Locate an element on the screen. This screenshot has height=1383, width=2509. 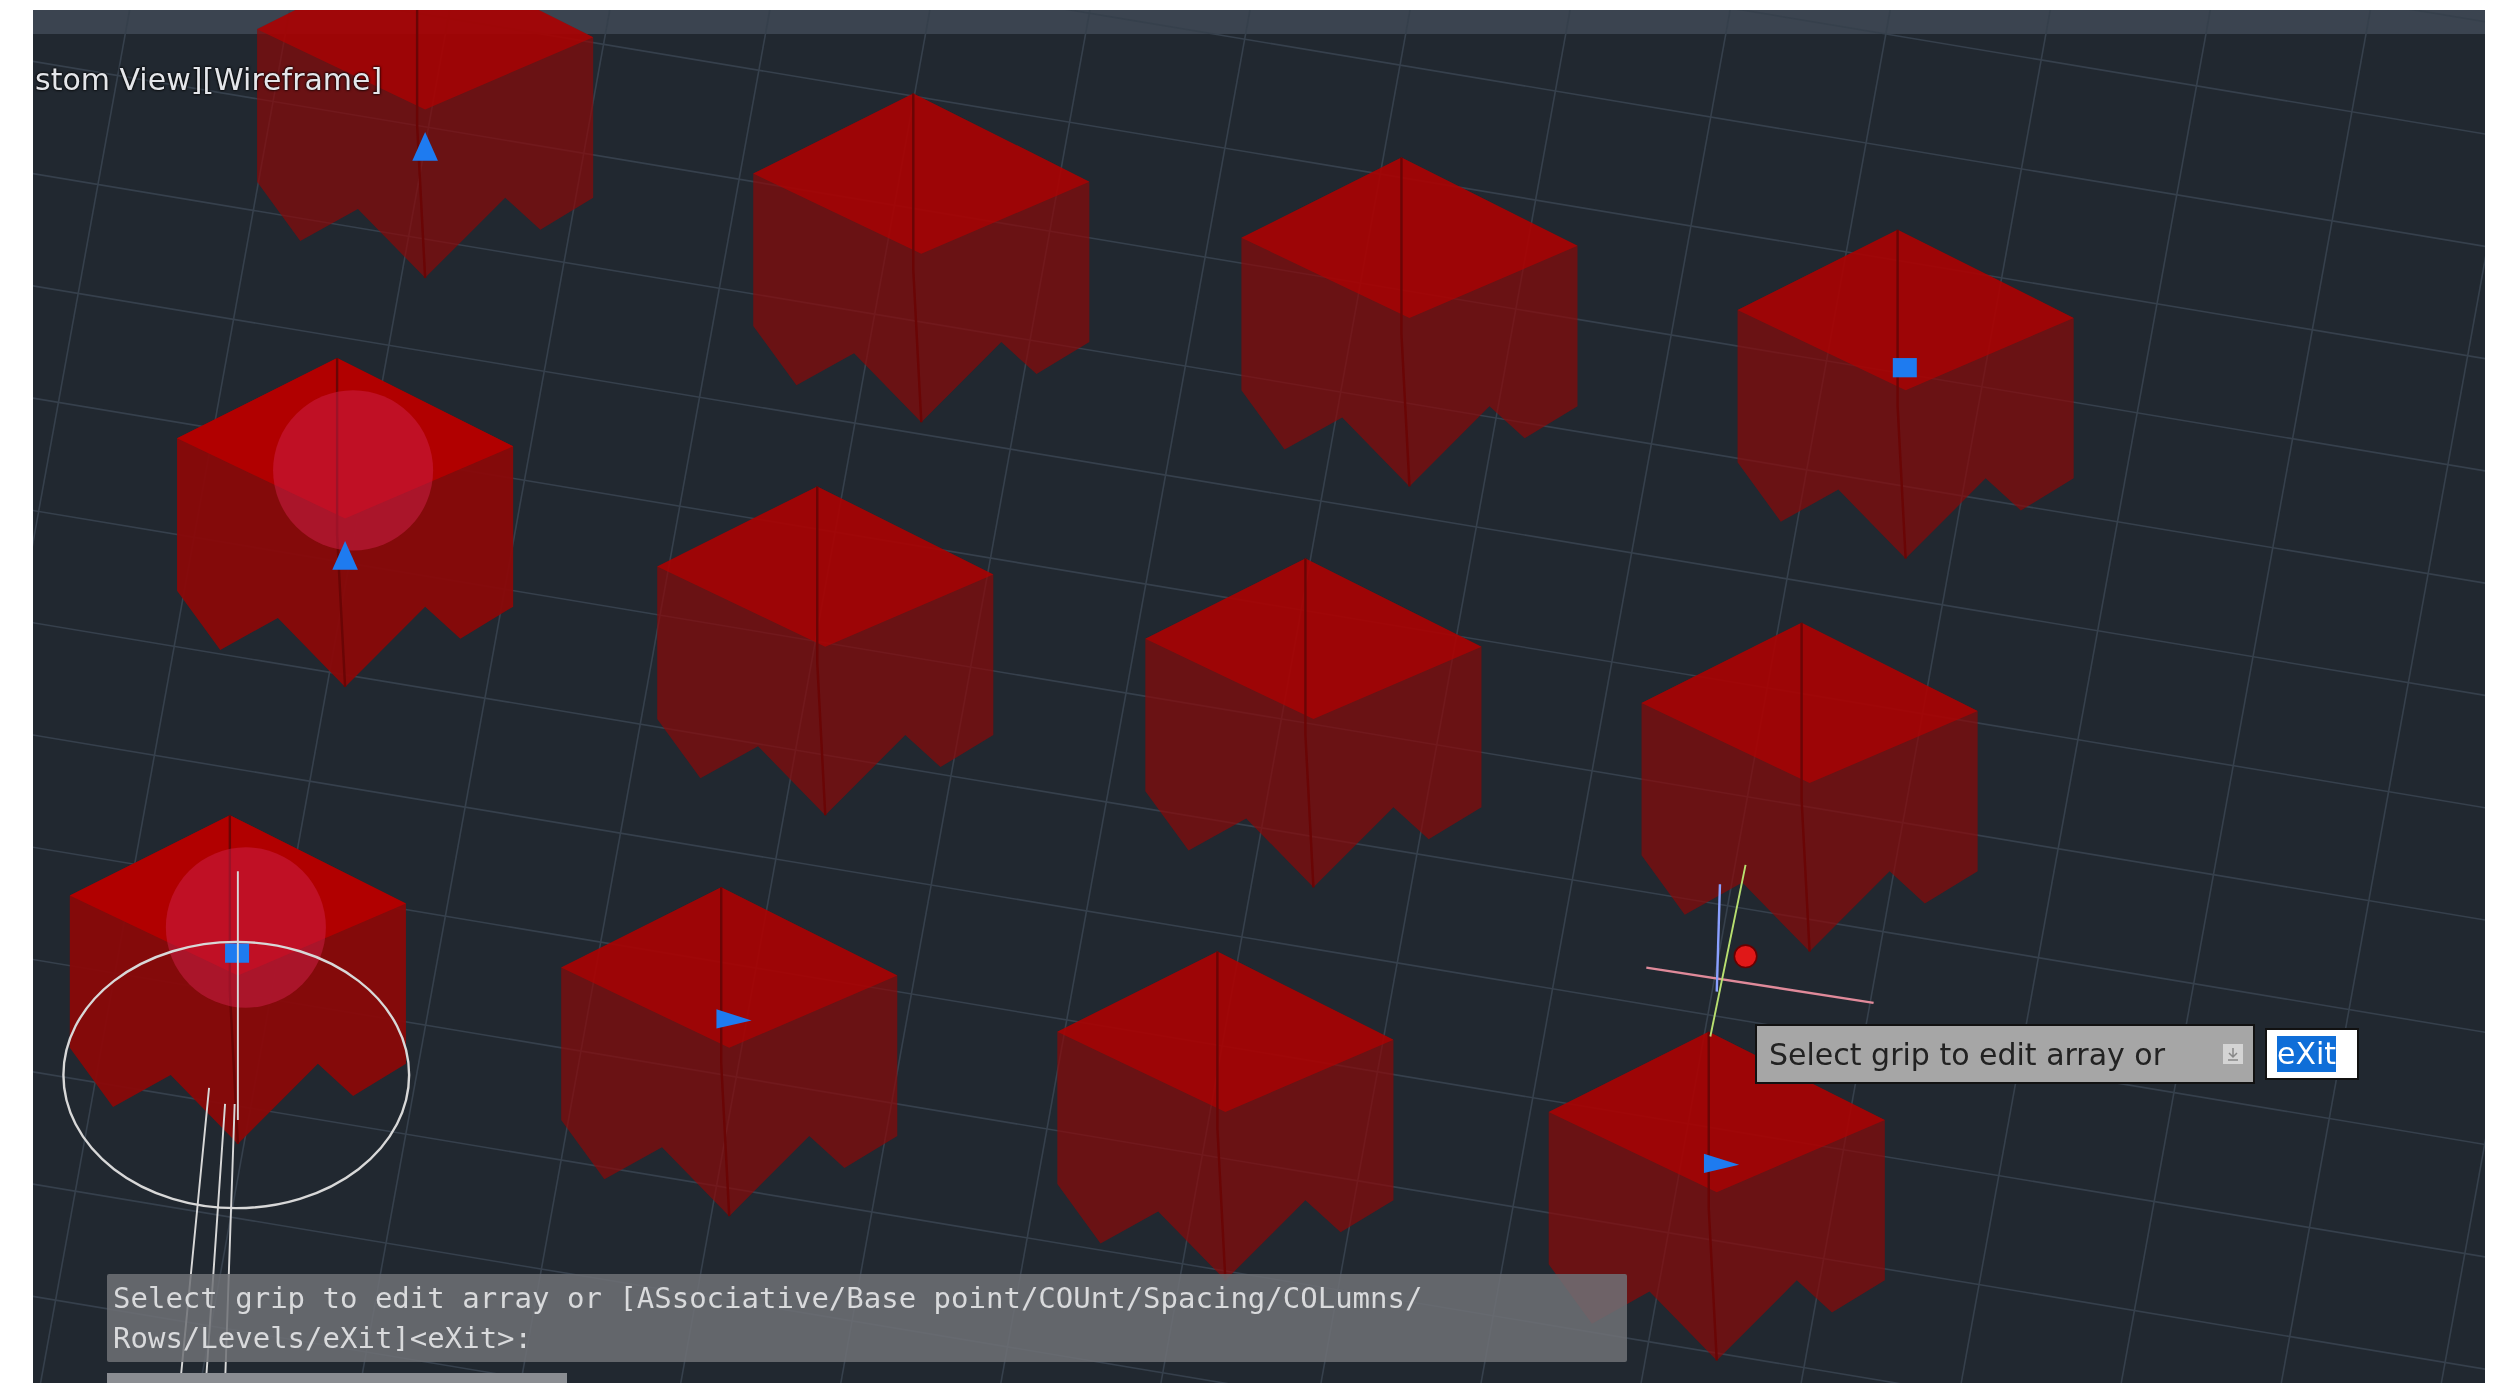
grip-tooltip: Select grip to edit array or is located at coordinates (2005, 1054).